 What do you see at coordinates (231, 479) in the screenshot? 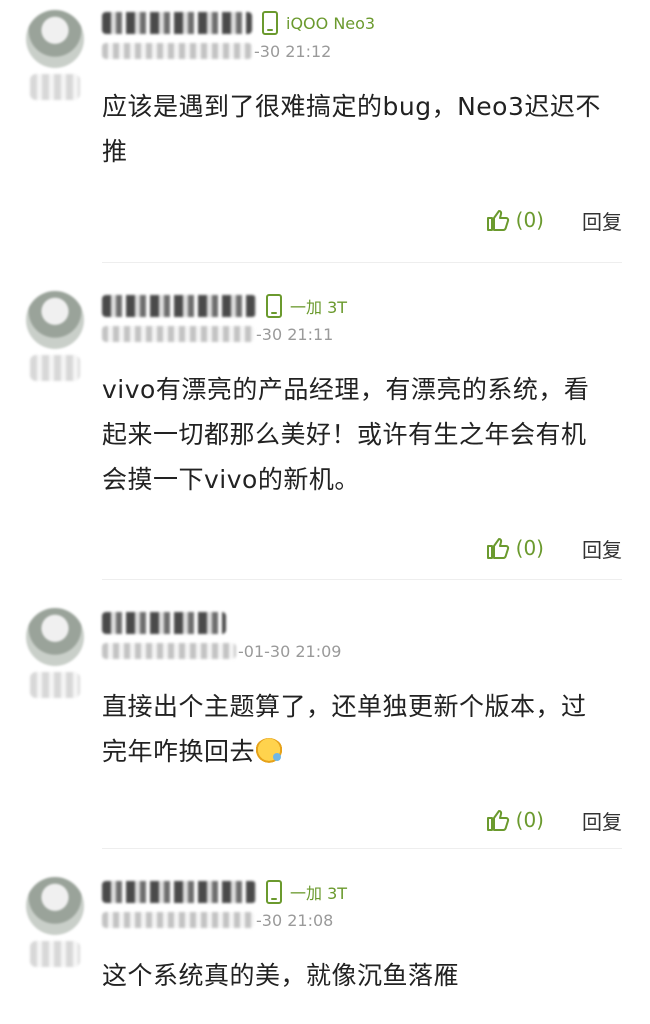
I see `comment-line: 会摸一下vivo的新机。` at bounding box center [231, 479].